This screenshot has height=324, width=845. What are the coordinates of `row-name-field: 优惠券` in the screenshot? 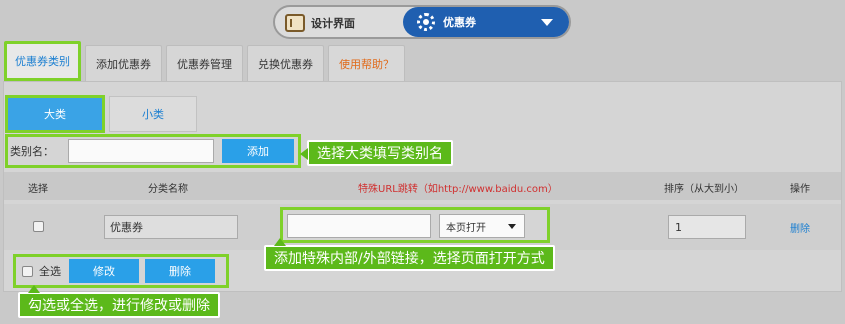 It's located at (171, 227).